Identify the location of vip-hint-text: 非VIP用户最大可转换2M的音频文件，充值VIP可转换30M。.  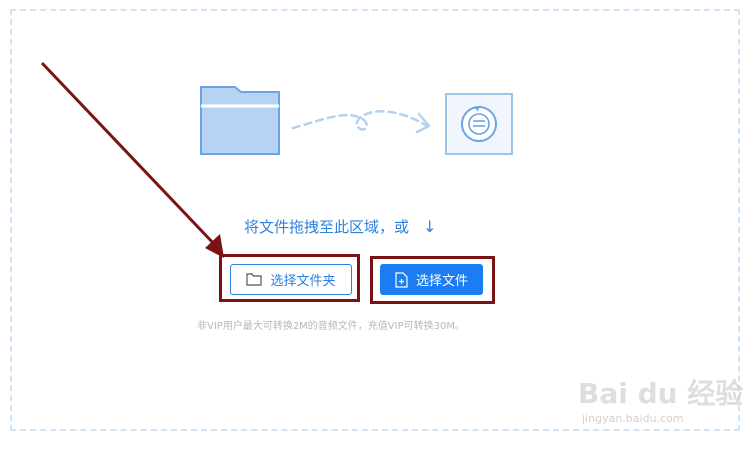
(331, 326).